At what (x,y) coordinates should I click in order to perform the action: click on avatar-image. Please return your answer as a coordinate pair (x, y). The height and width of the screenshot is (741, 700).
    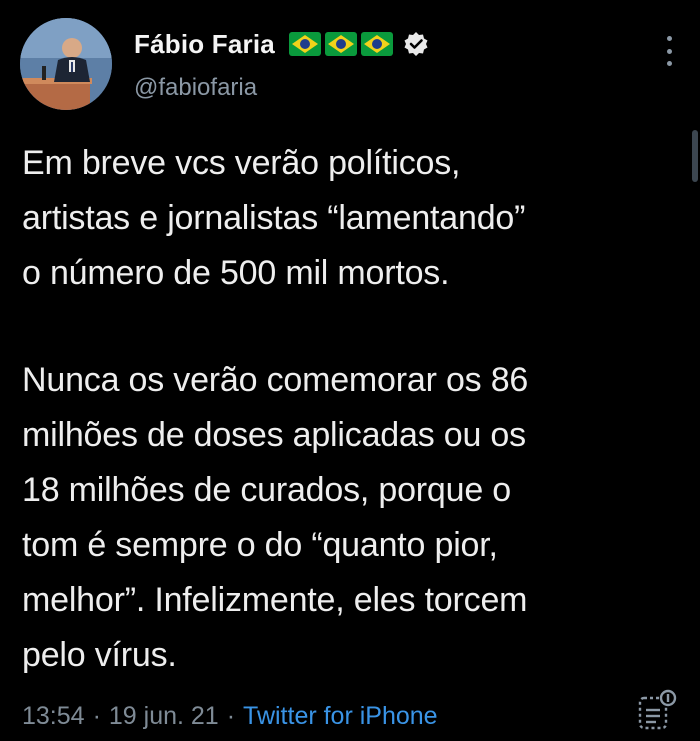
    Looking at the image, I should click on (66, 64).